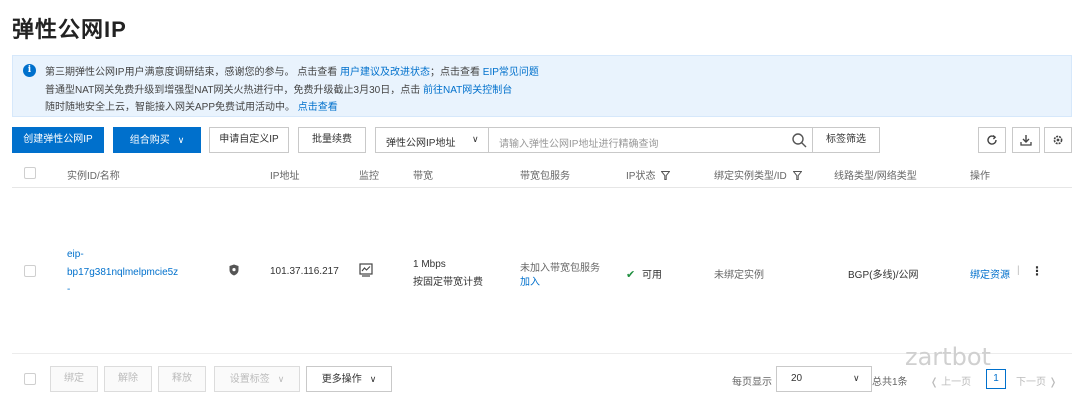 The image size is (1080, 405). What do you see at coordinates (128, 379) in the screenshot?
I see `unbind-button: 解除` at bounding box center [128, 379].